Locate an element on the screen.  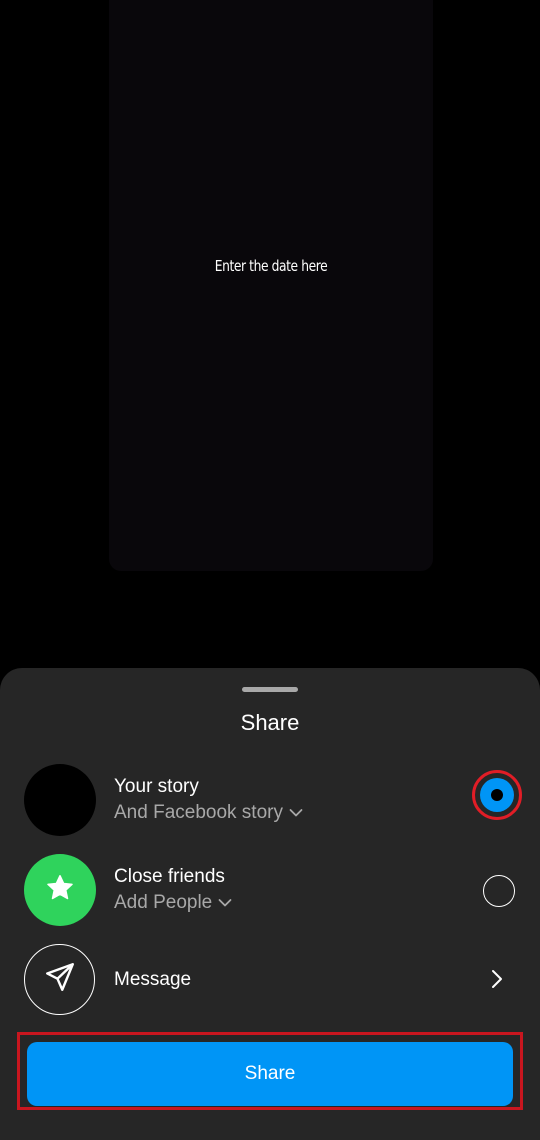
option-close-friends: Close friends Add People is located at coordinates (270, 897).